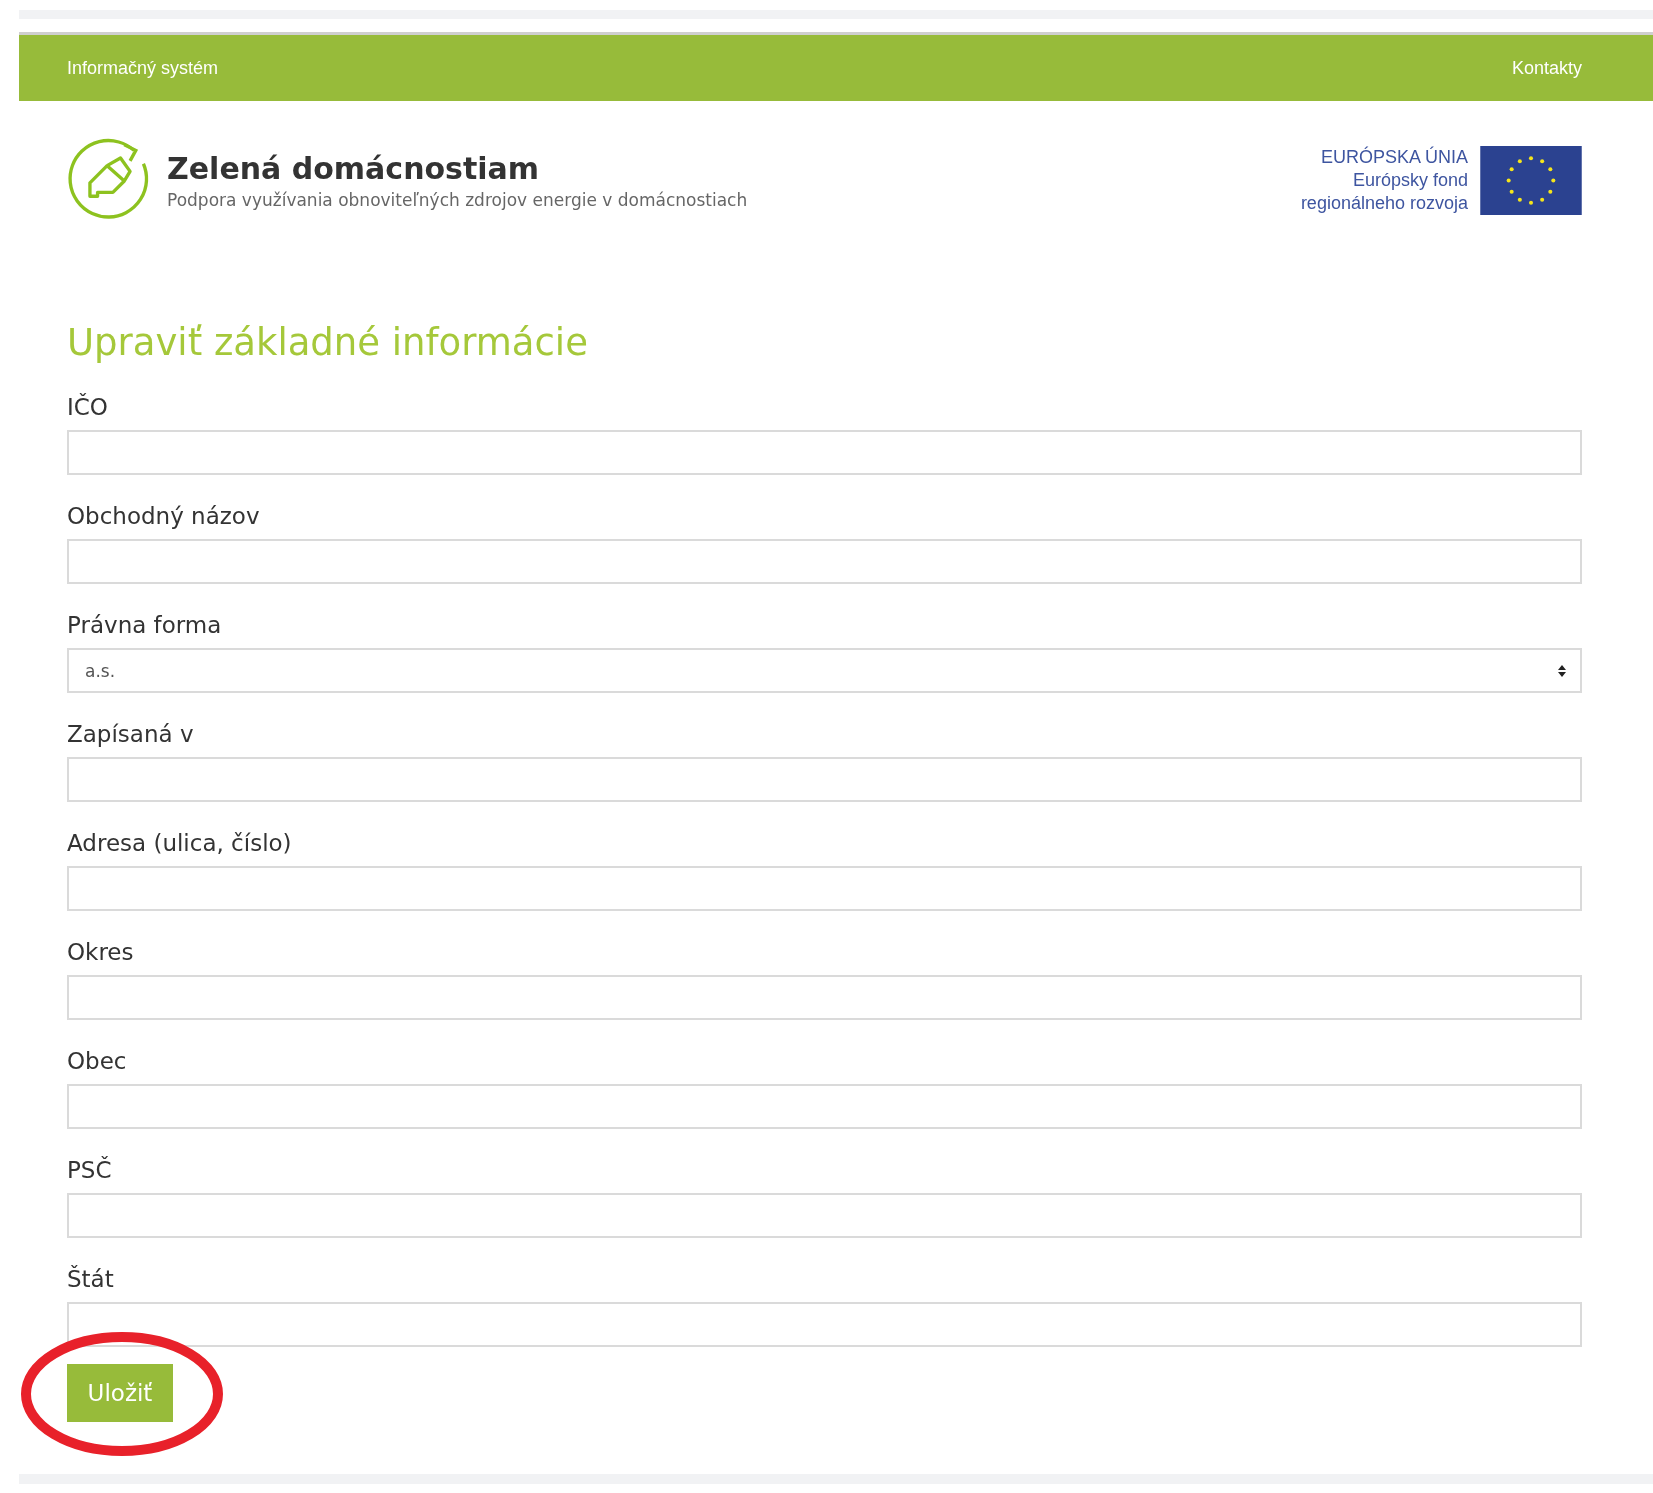 This screenshot has height=1493, width=1653. I want to click on sort-arrows-icon, so click(1562, 670).